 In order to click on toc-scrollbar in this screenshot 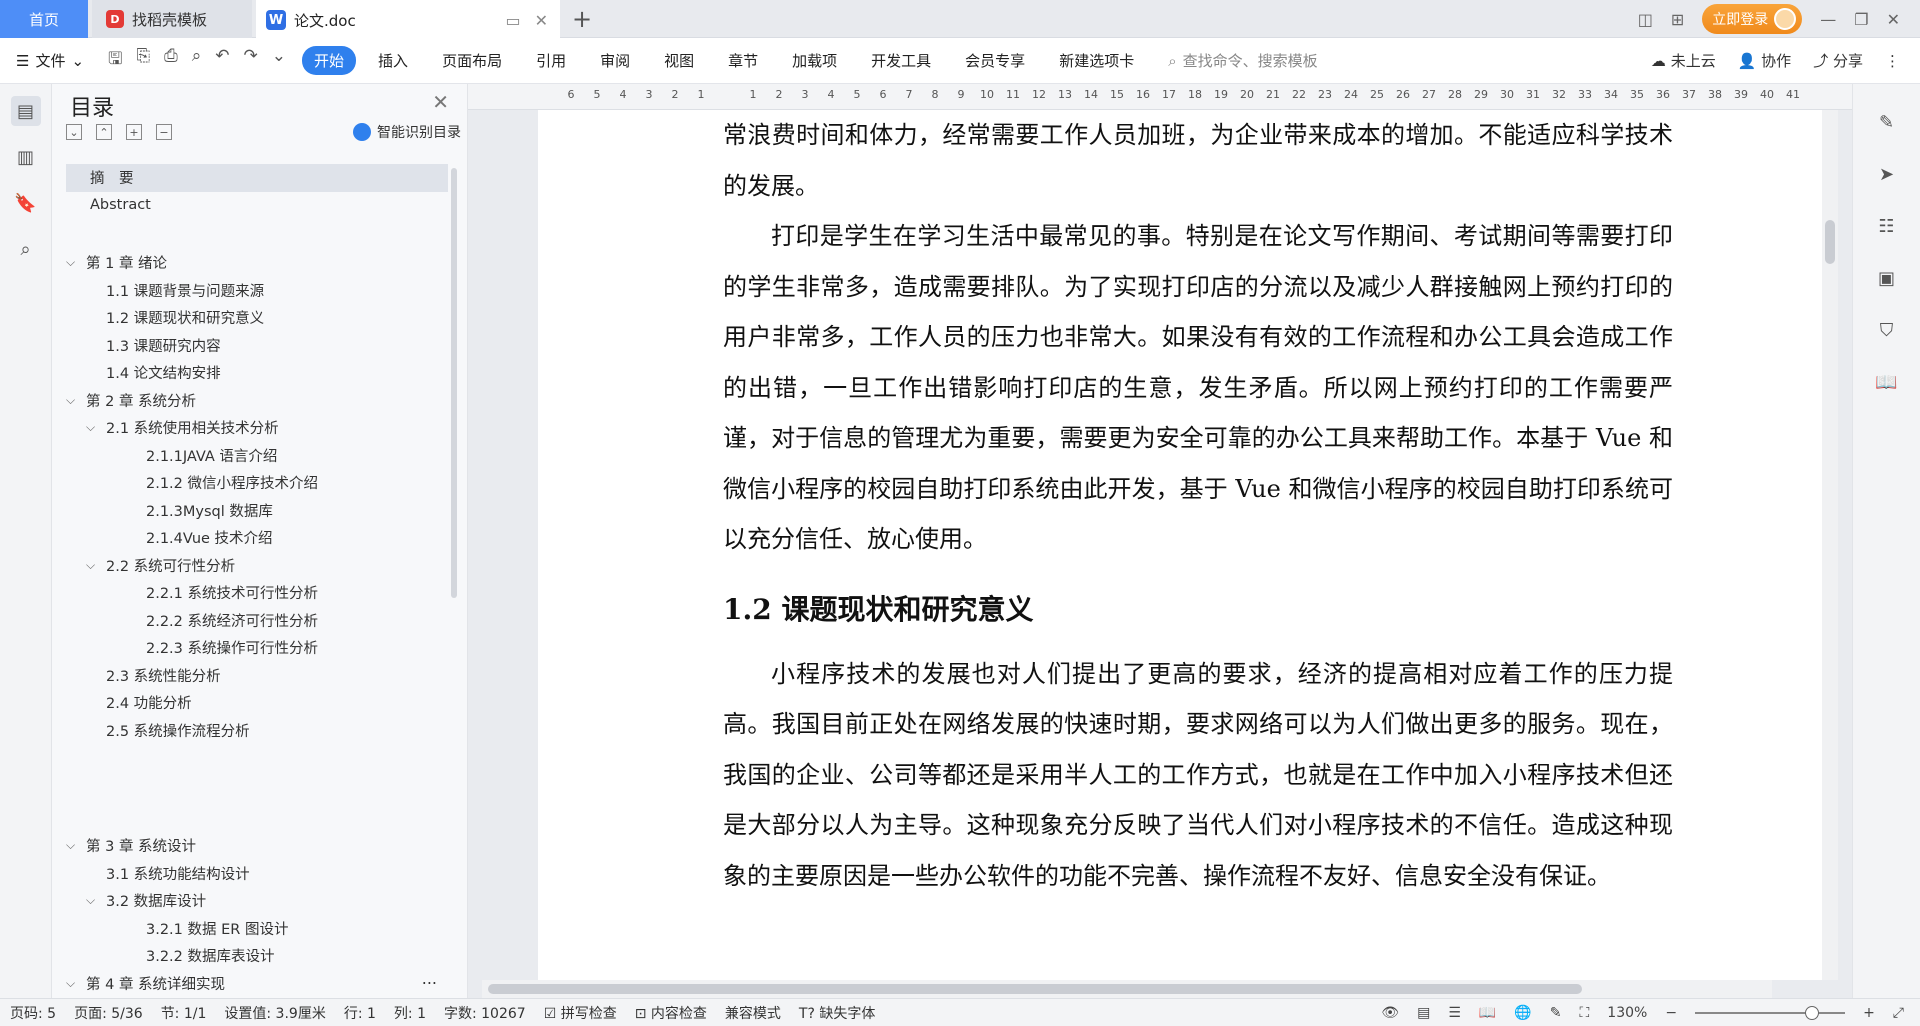, I will do `click(454, 383)`.